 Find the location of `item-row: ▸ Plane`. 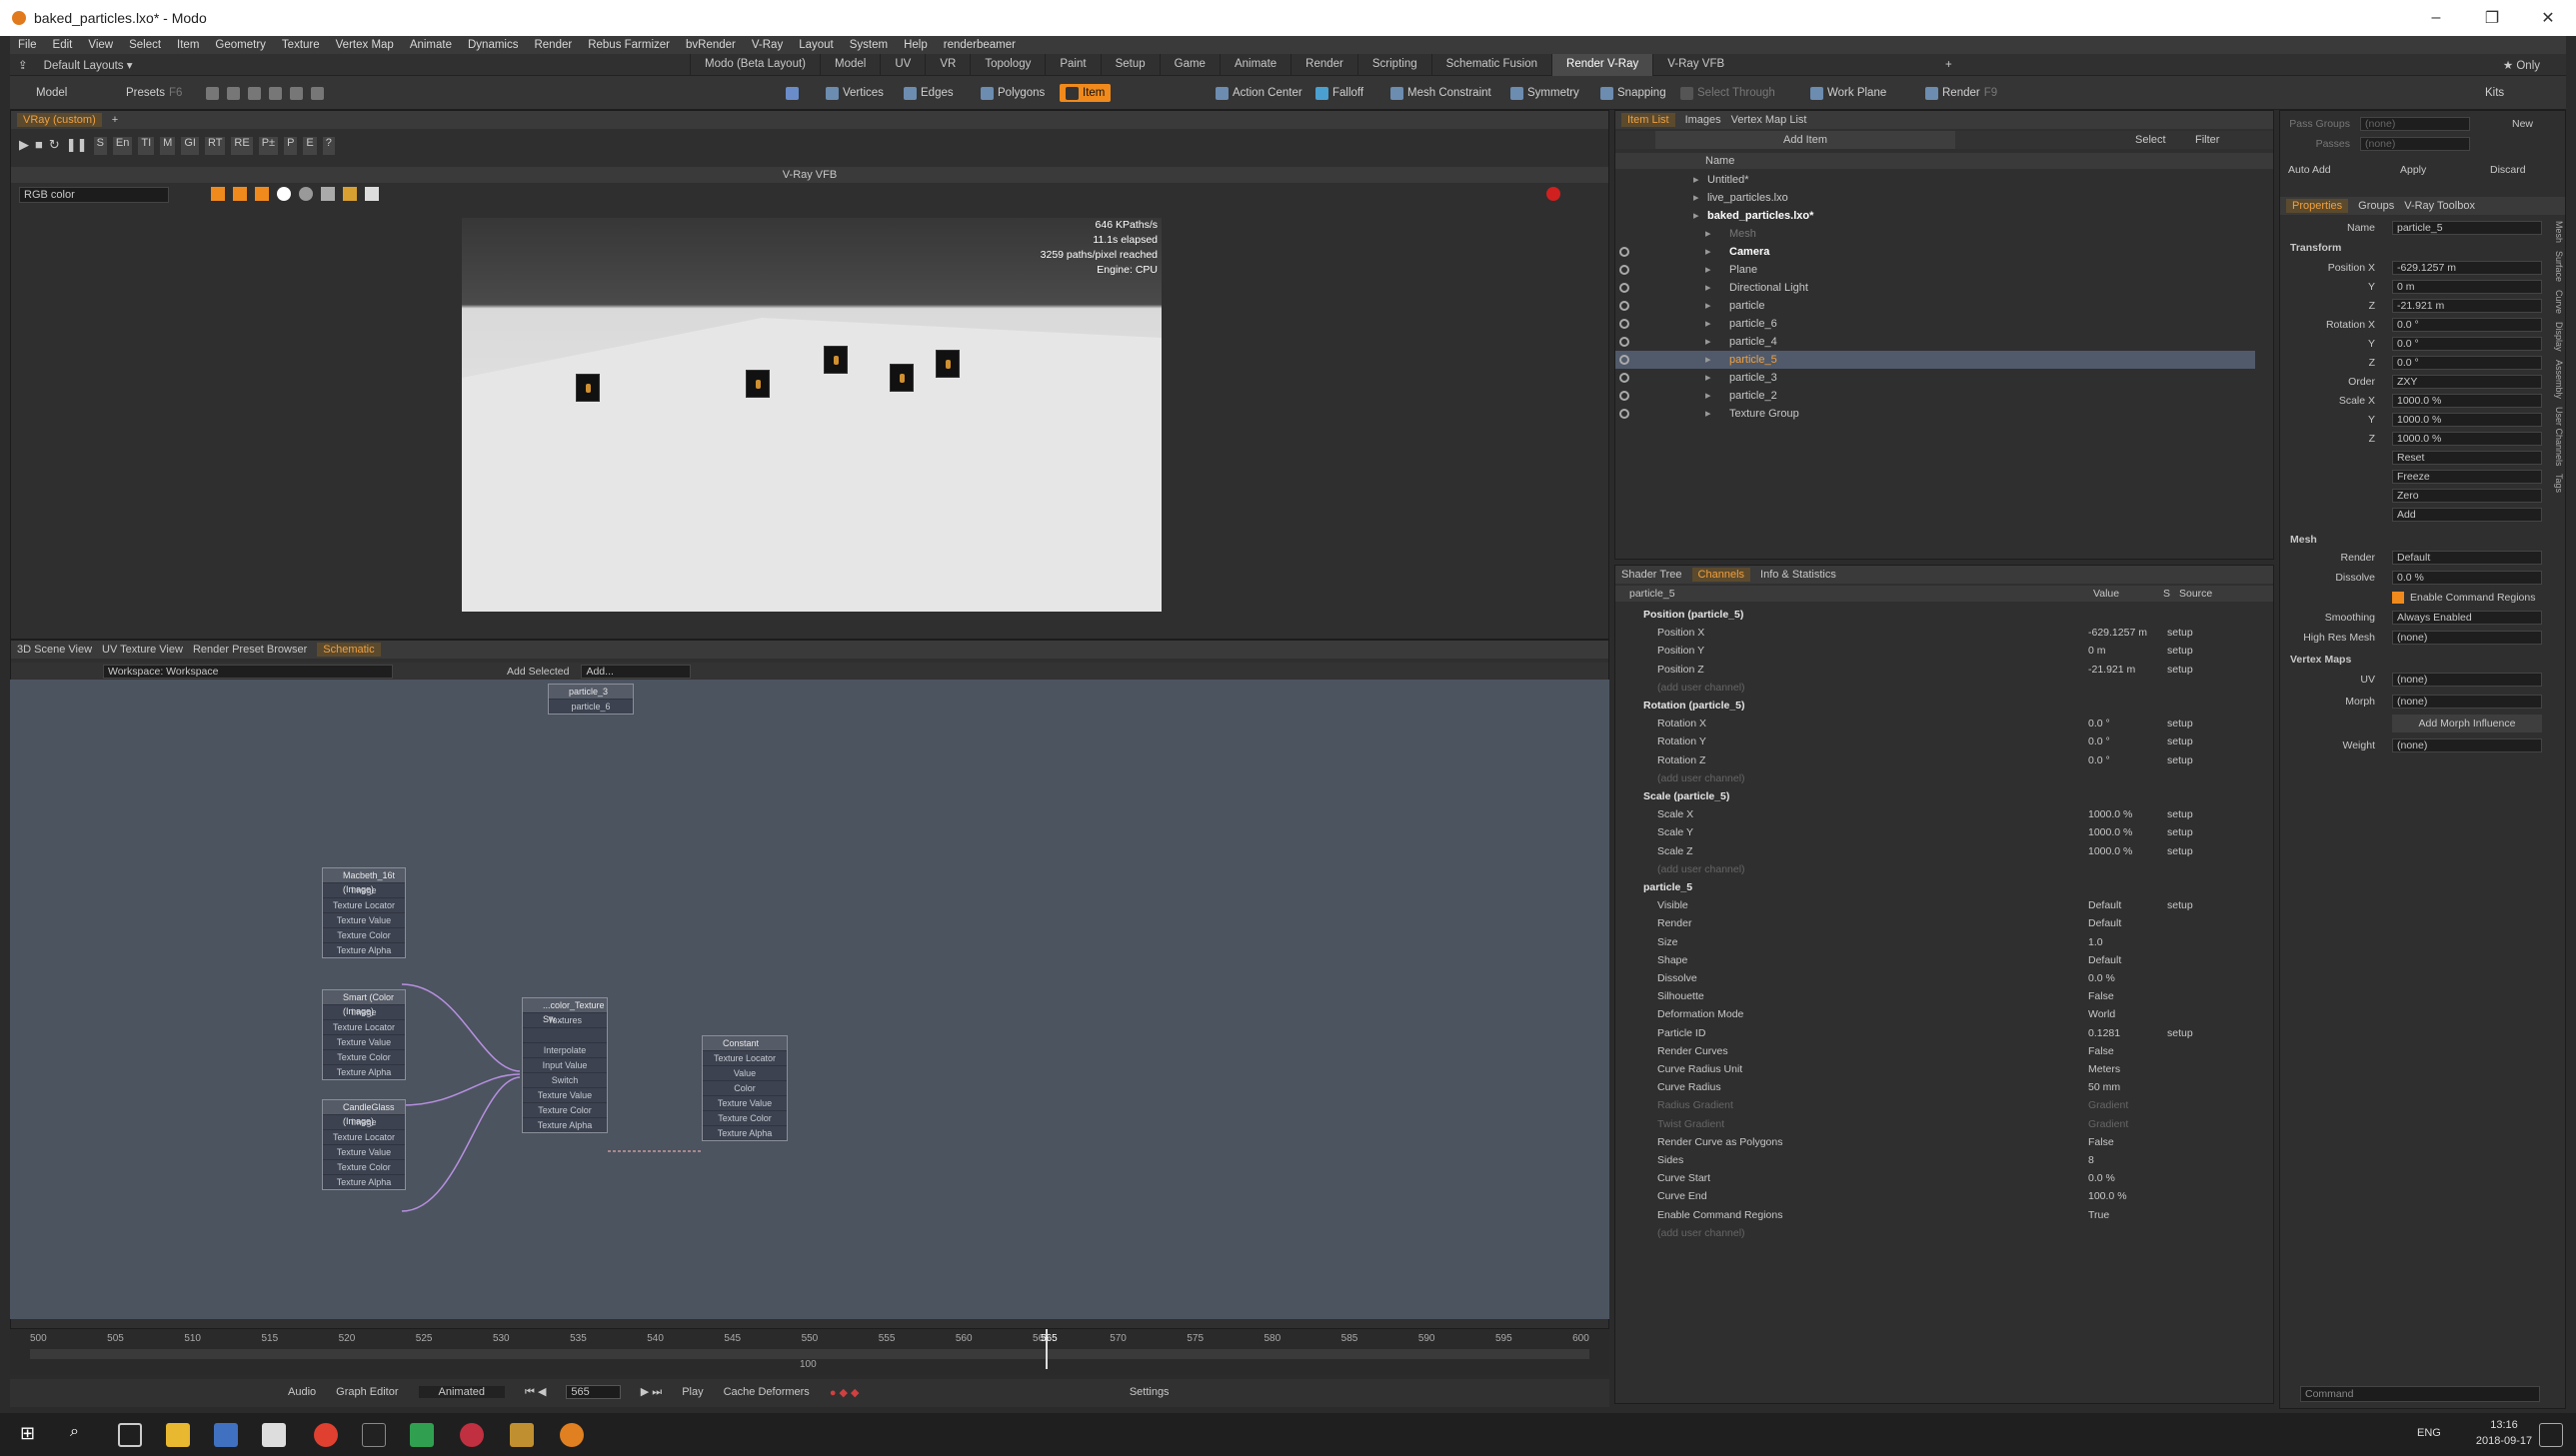

item-row: ▸ Plane is located at coordinates (1935, 270).